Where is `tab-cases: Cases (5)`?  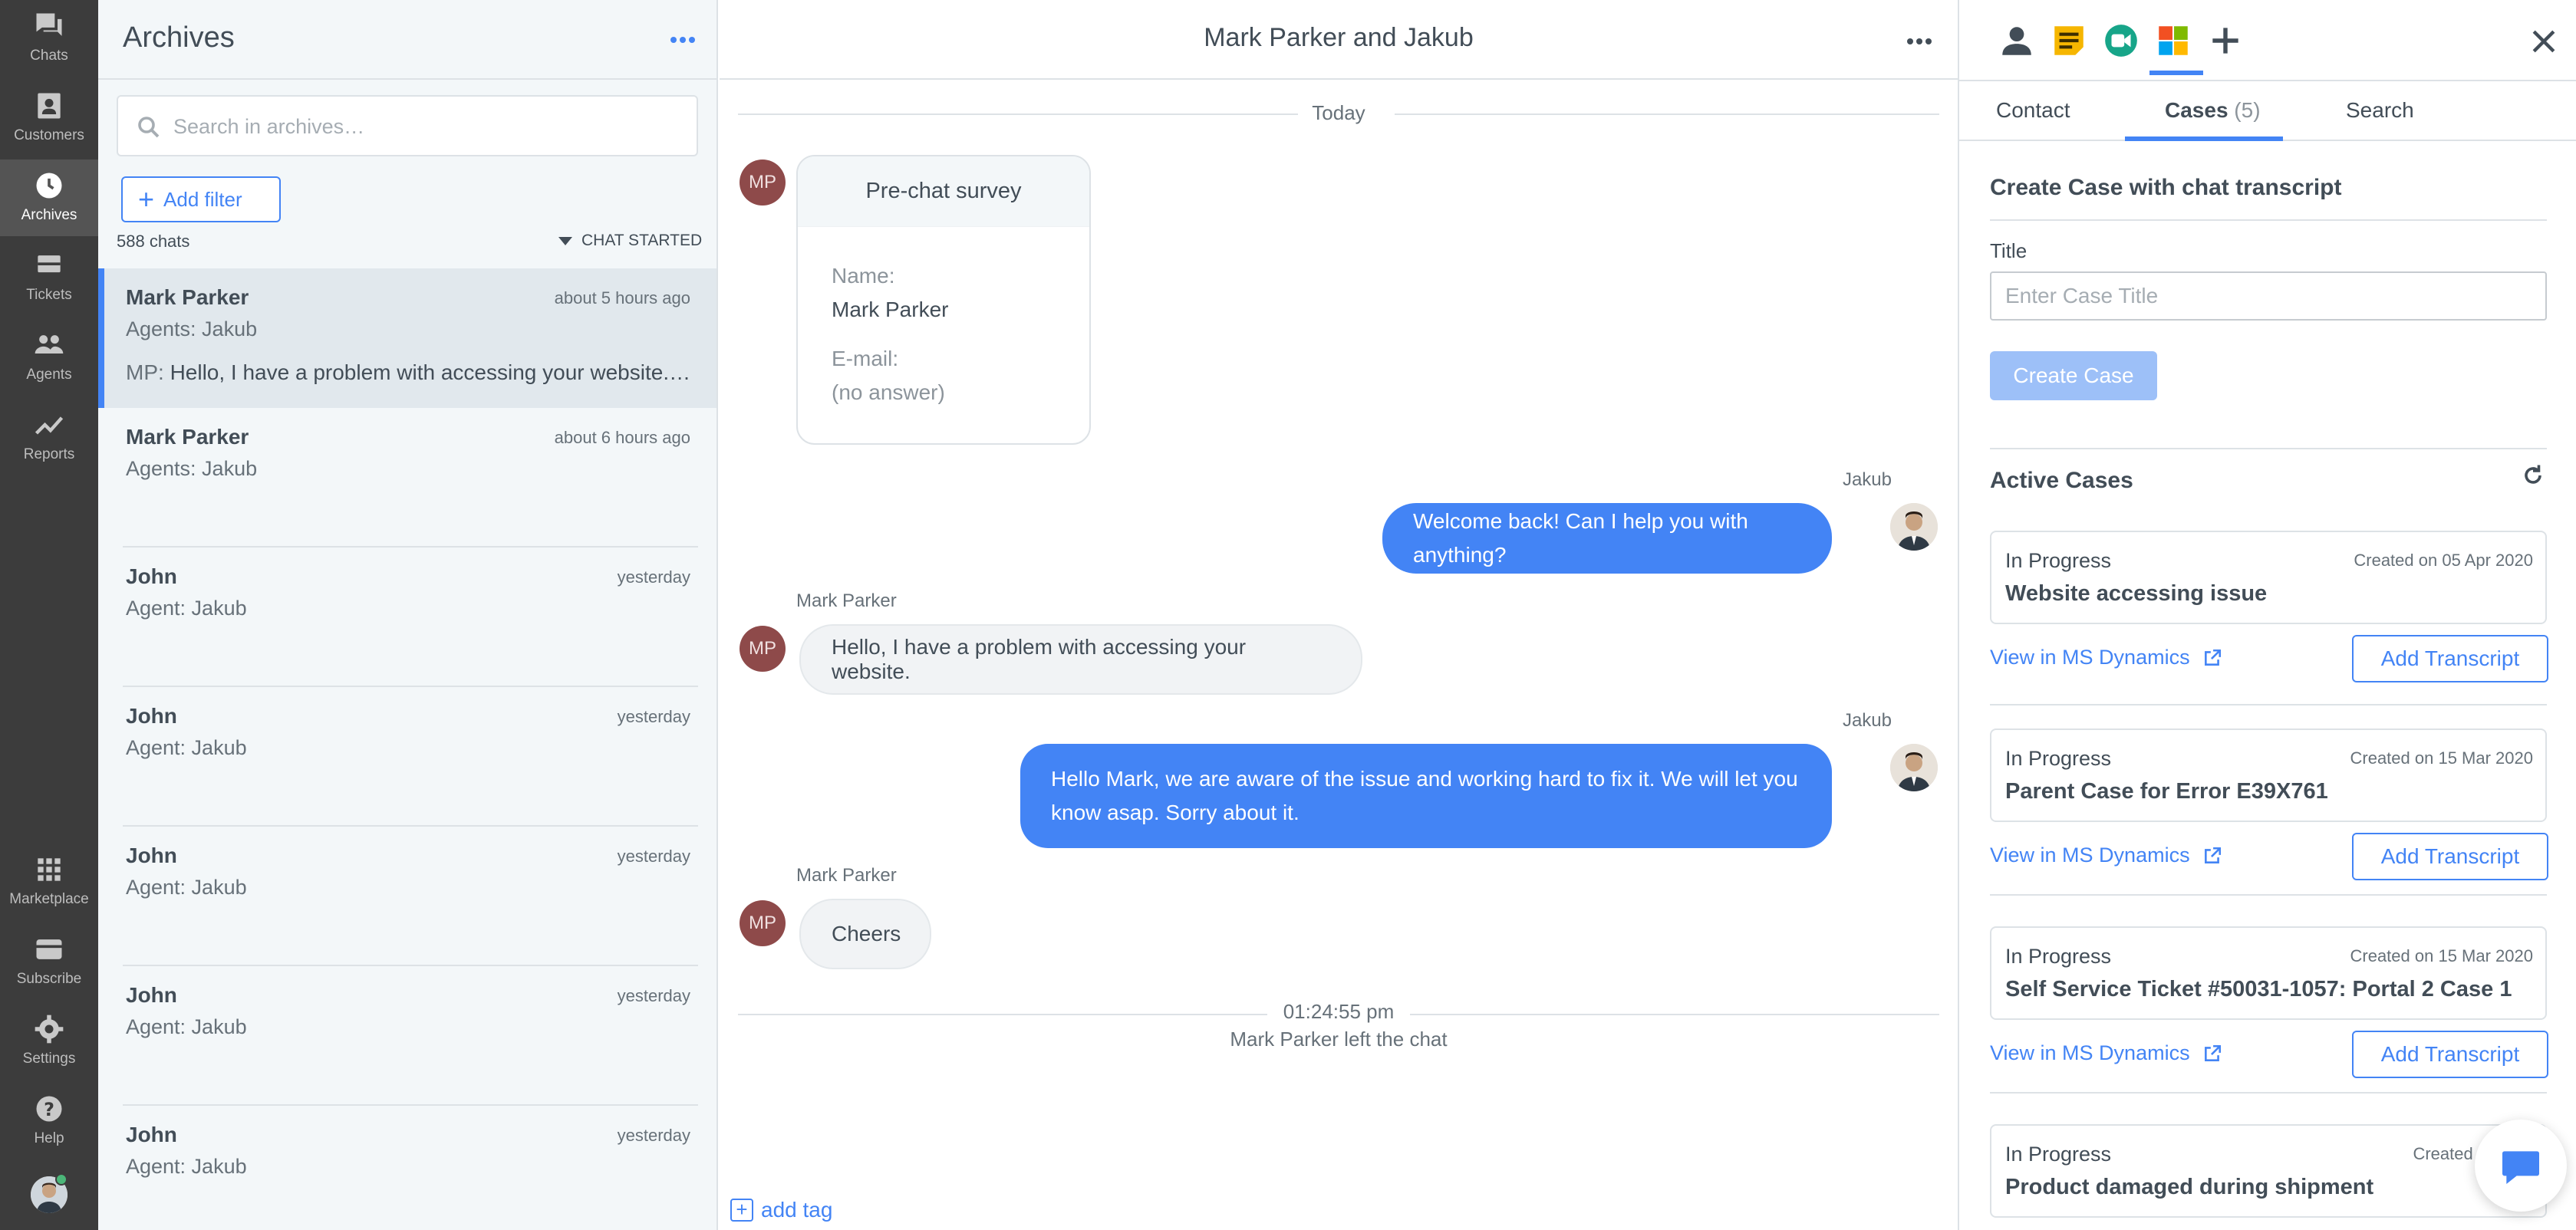
tab-cases: Cases (5) is located at coordinates (2213, 110).